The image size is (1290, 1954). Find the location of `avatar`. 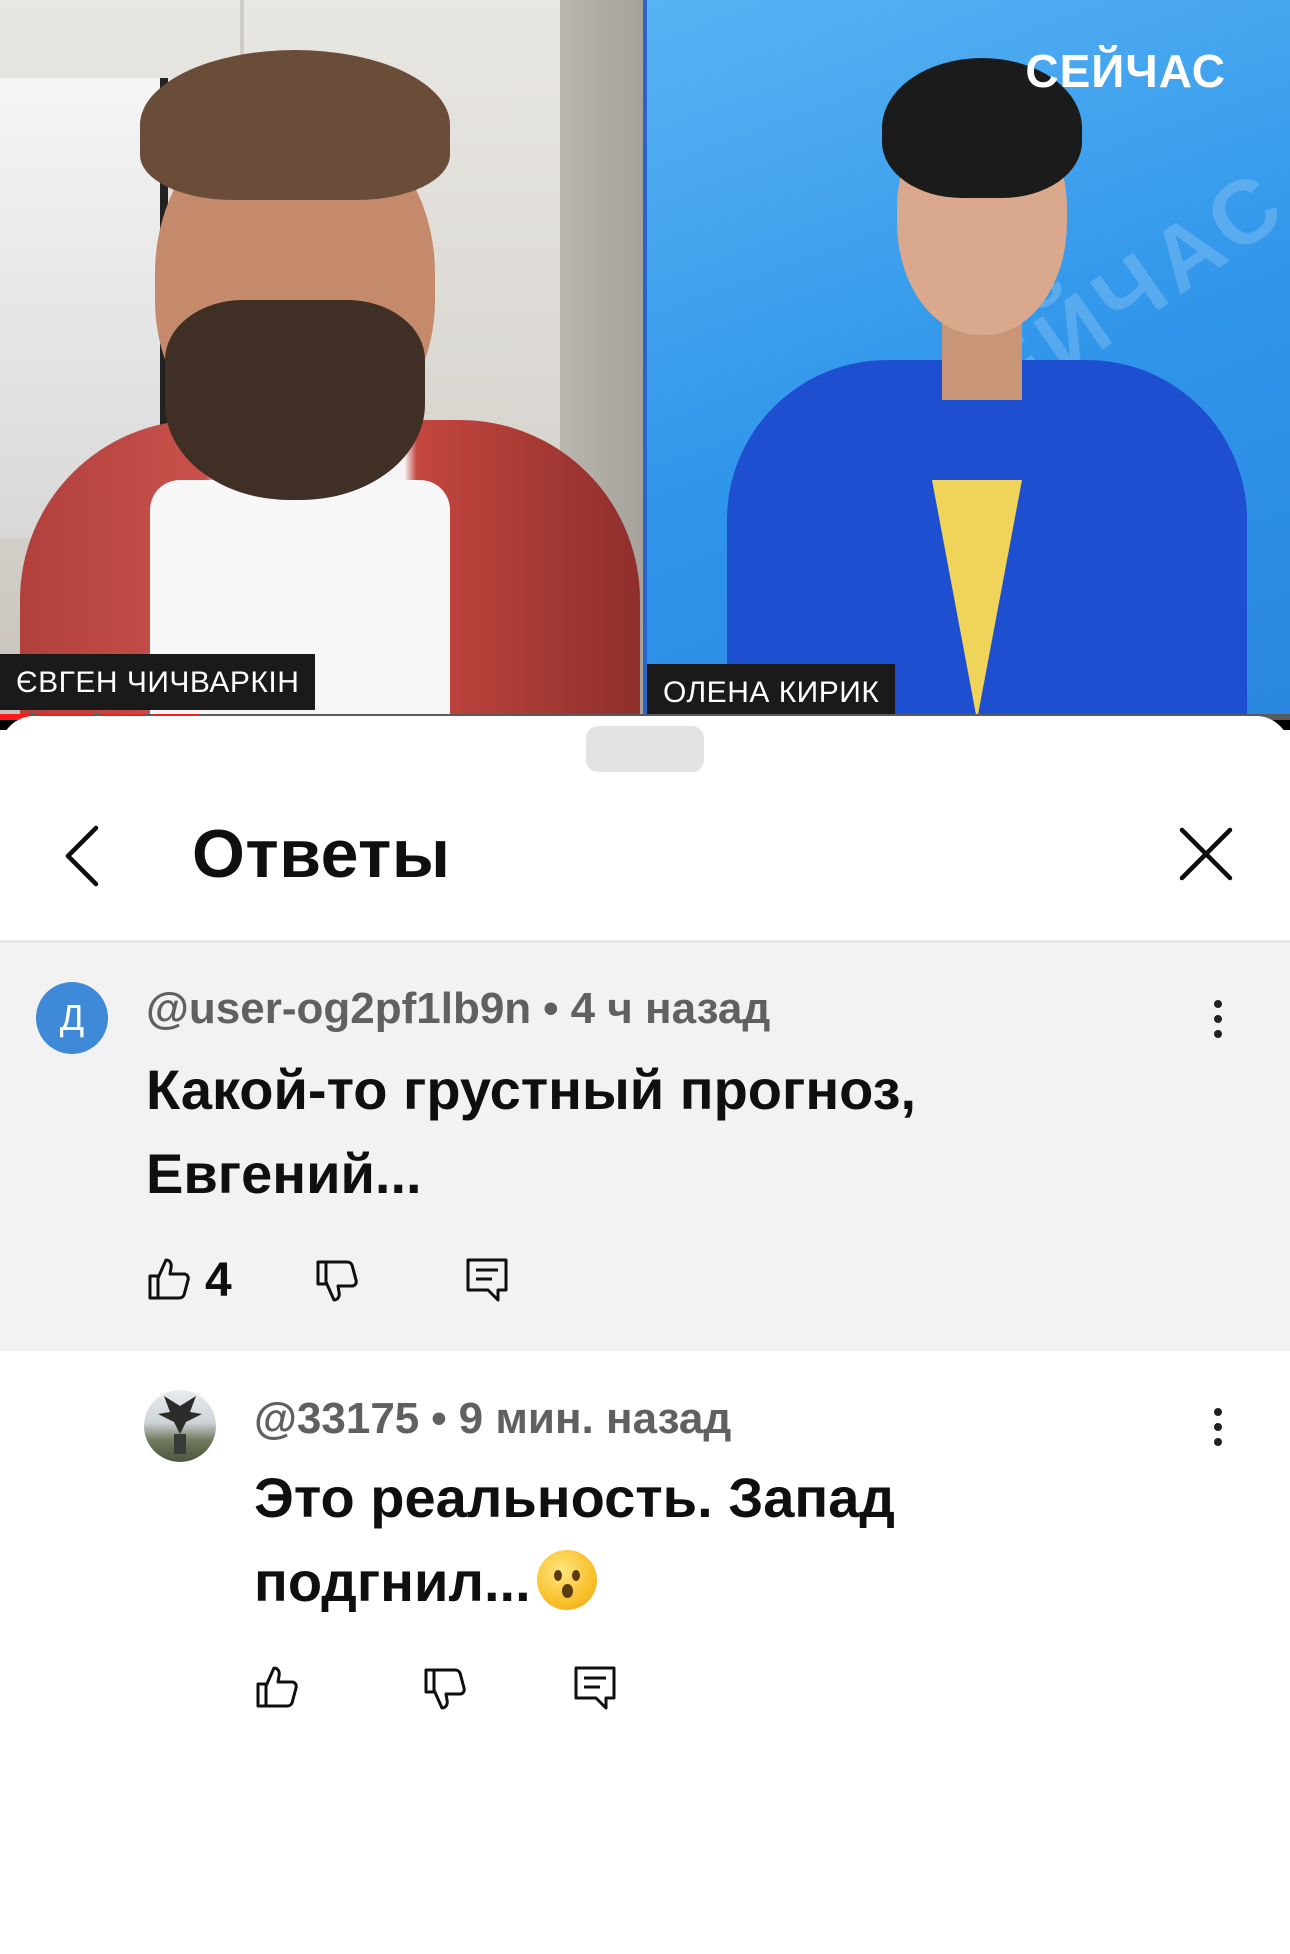

avatar is located at coordinates (180, 1426).